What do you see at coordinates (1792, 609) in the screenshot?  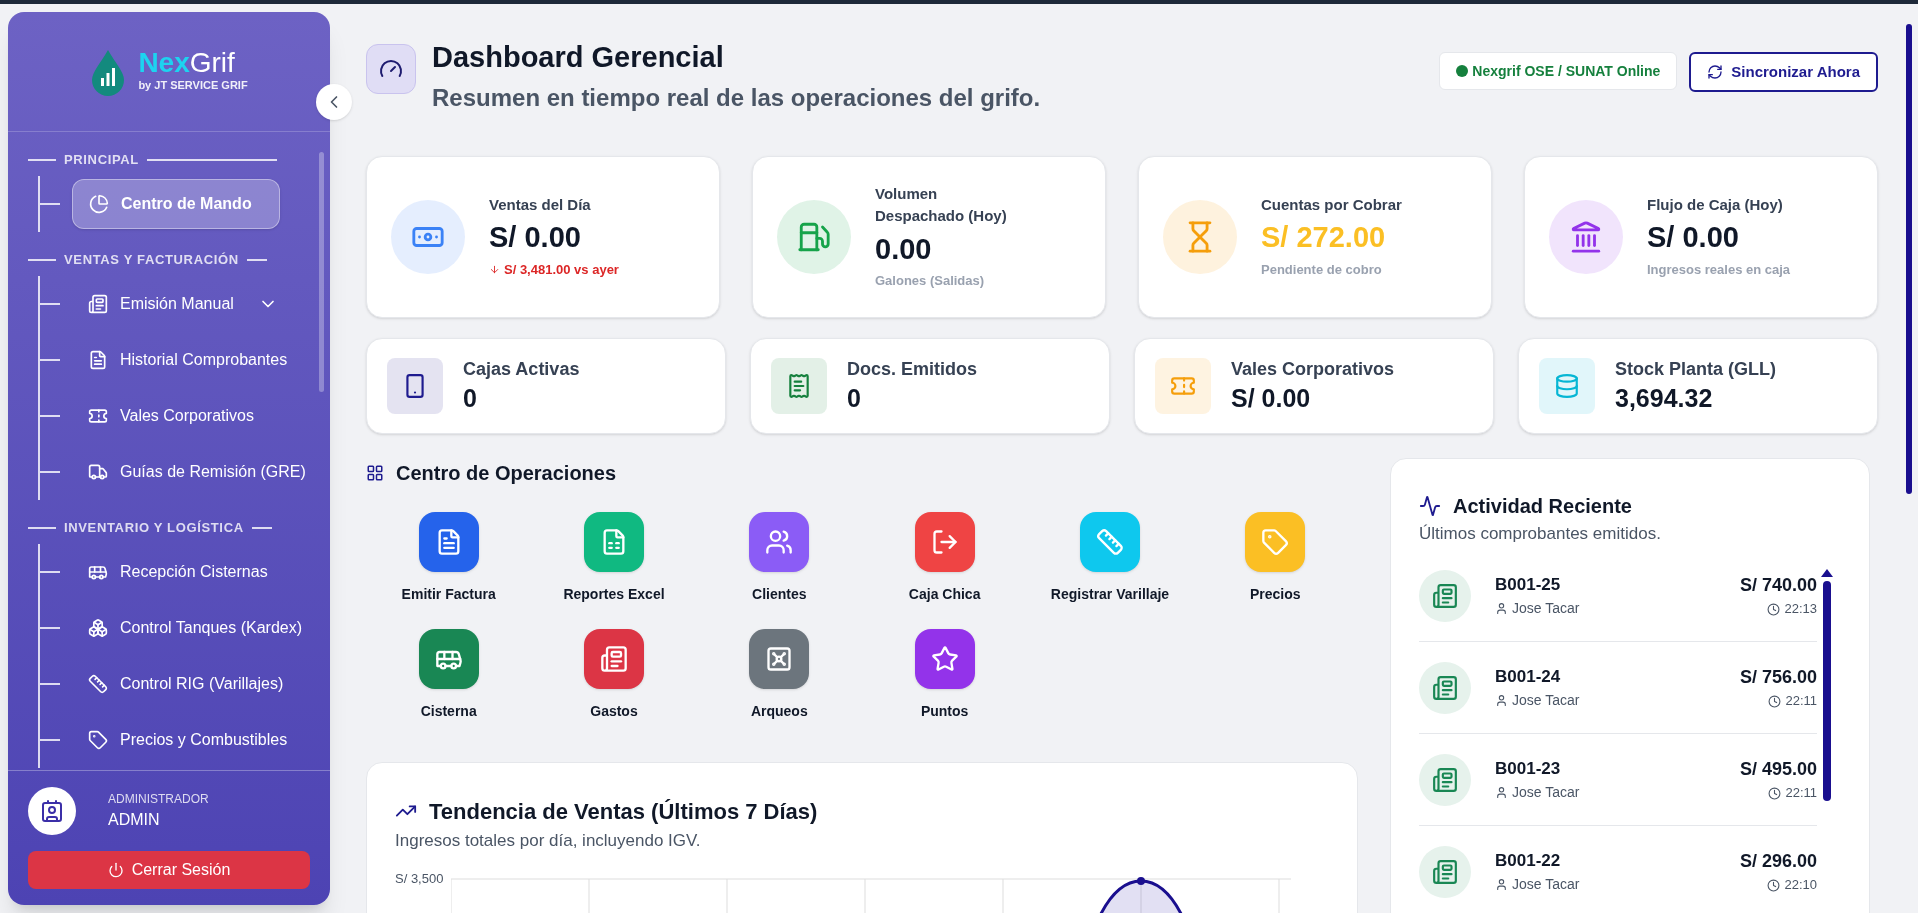 I see `time-label: 22:13` at bounding box center [1792, 609].